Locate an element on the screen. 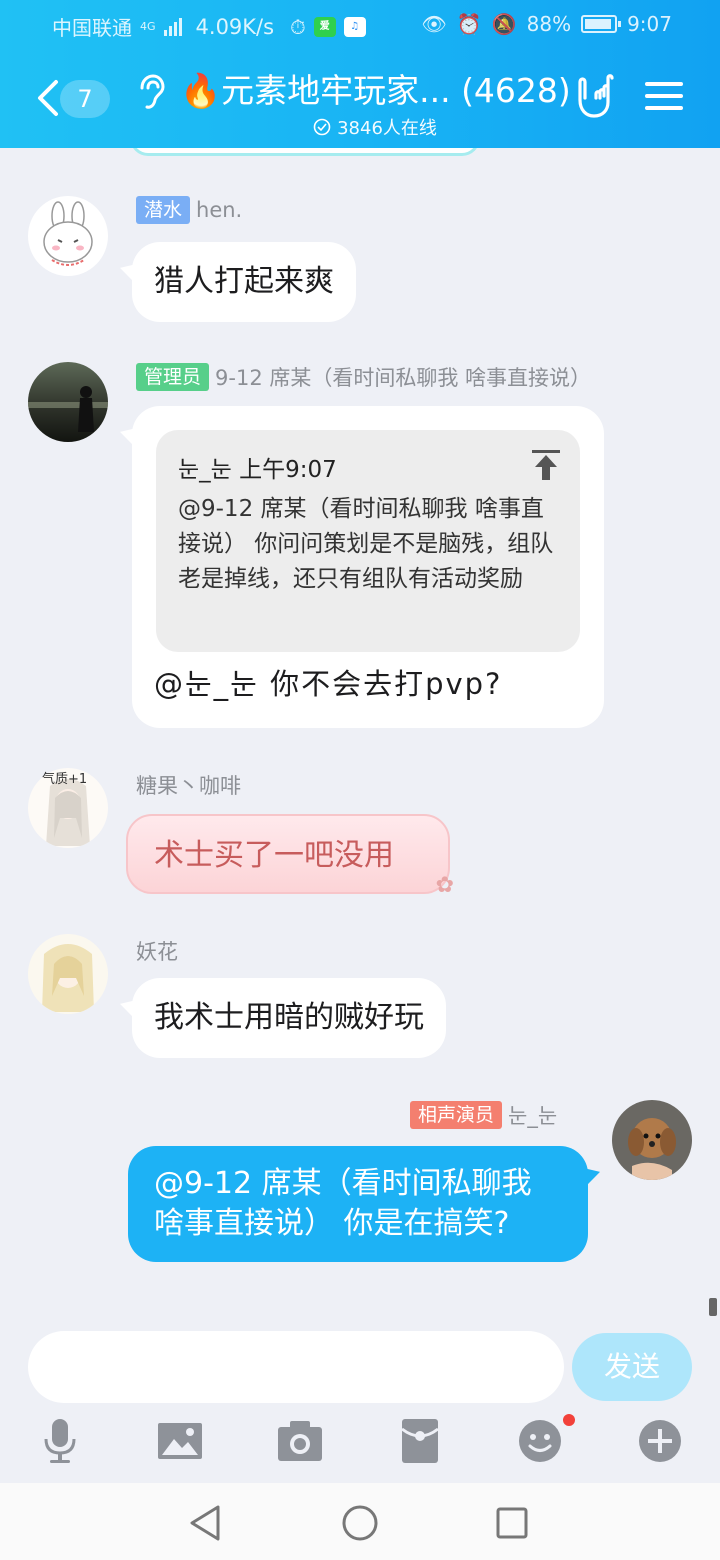 The width and height of the screenshot is (720, 1560). system-nav-bar is located at coordinates (360, 1521).